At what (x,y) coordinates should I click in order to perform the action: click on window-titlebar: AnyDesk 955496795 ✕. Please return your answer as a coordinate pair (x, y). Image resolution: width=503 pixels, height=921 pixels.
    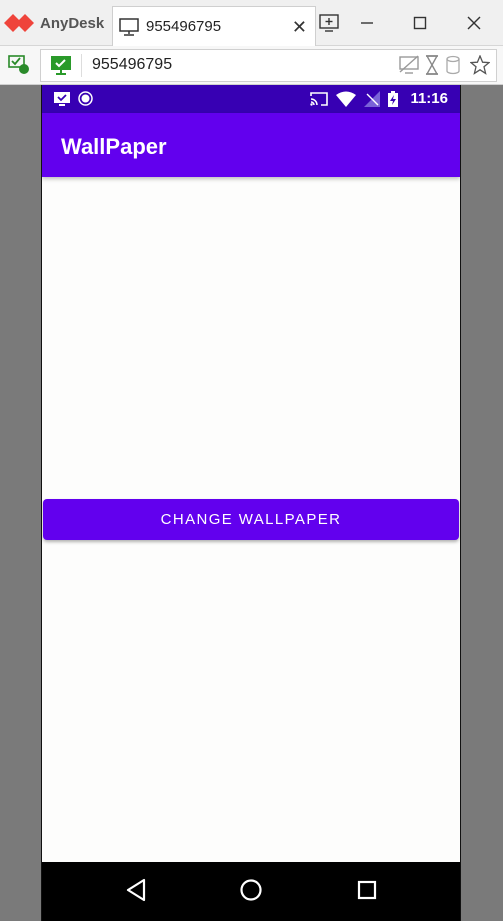
    Looking at the image, I should click on (251, 23).